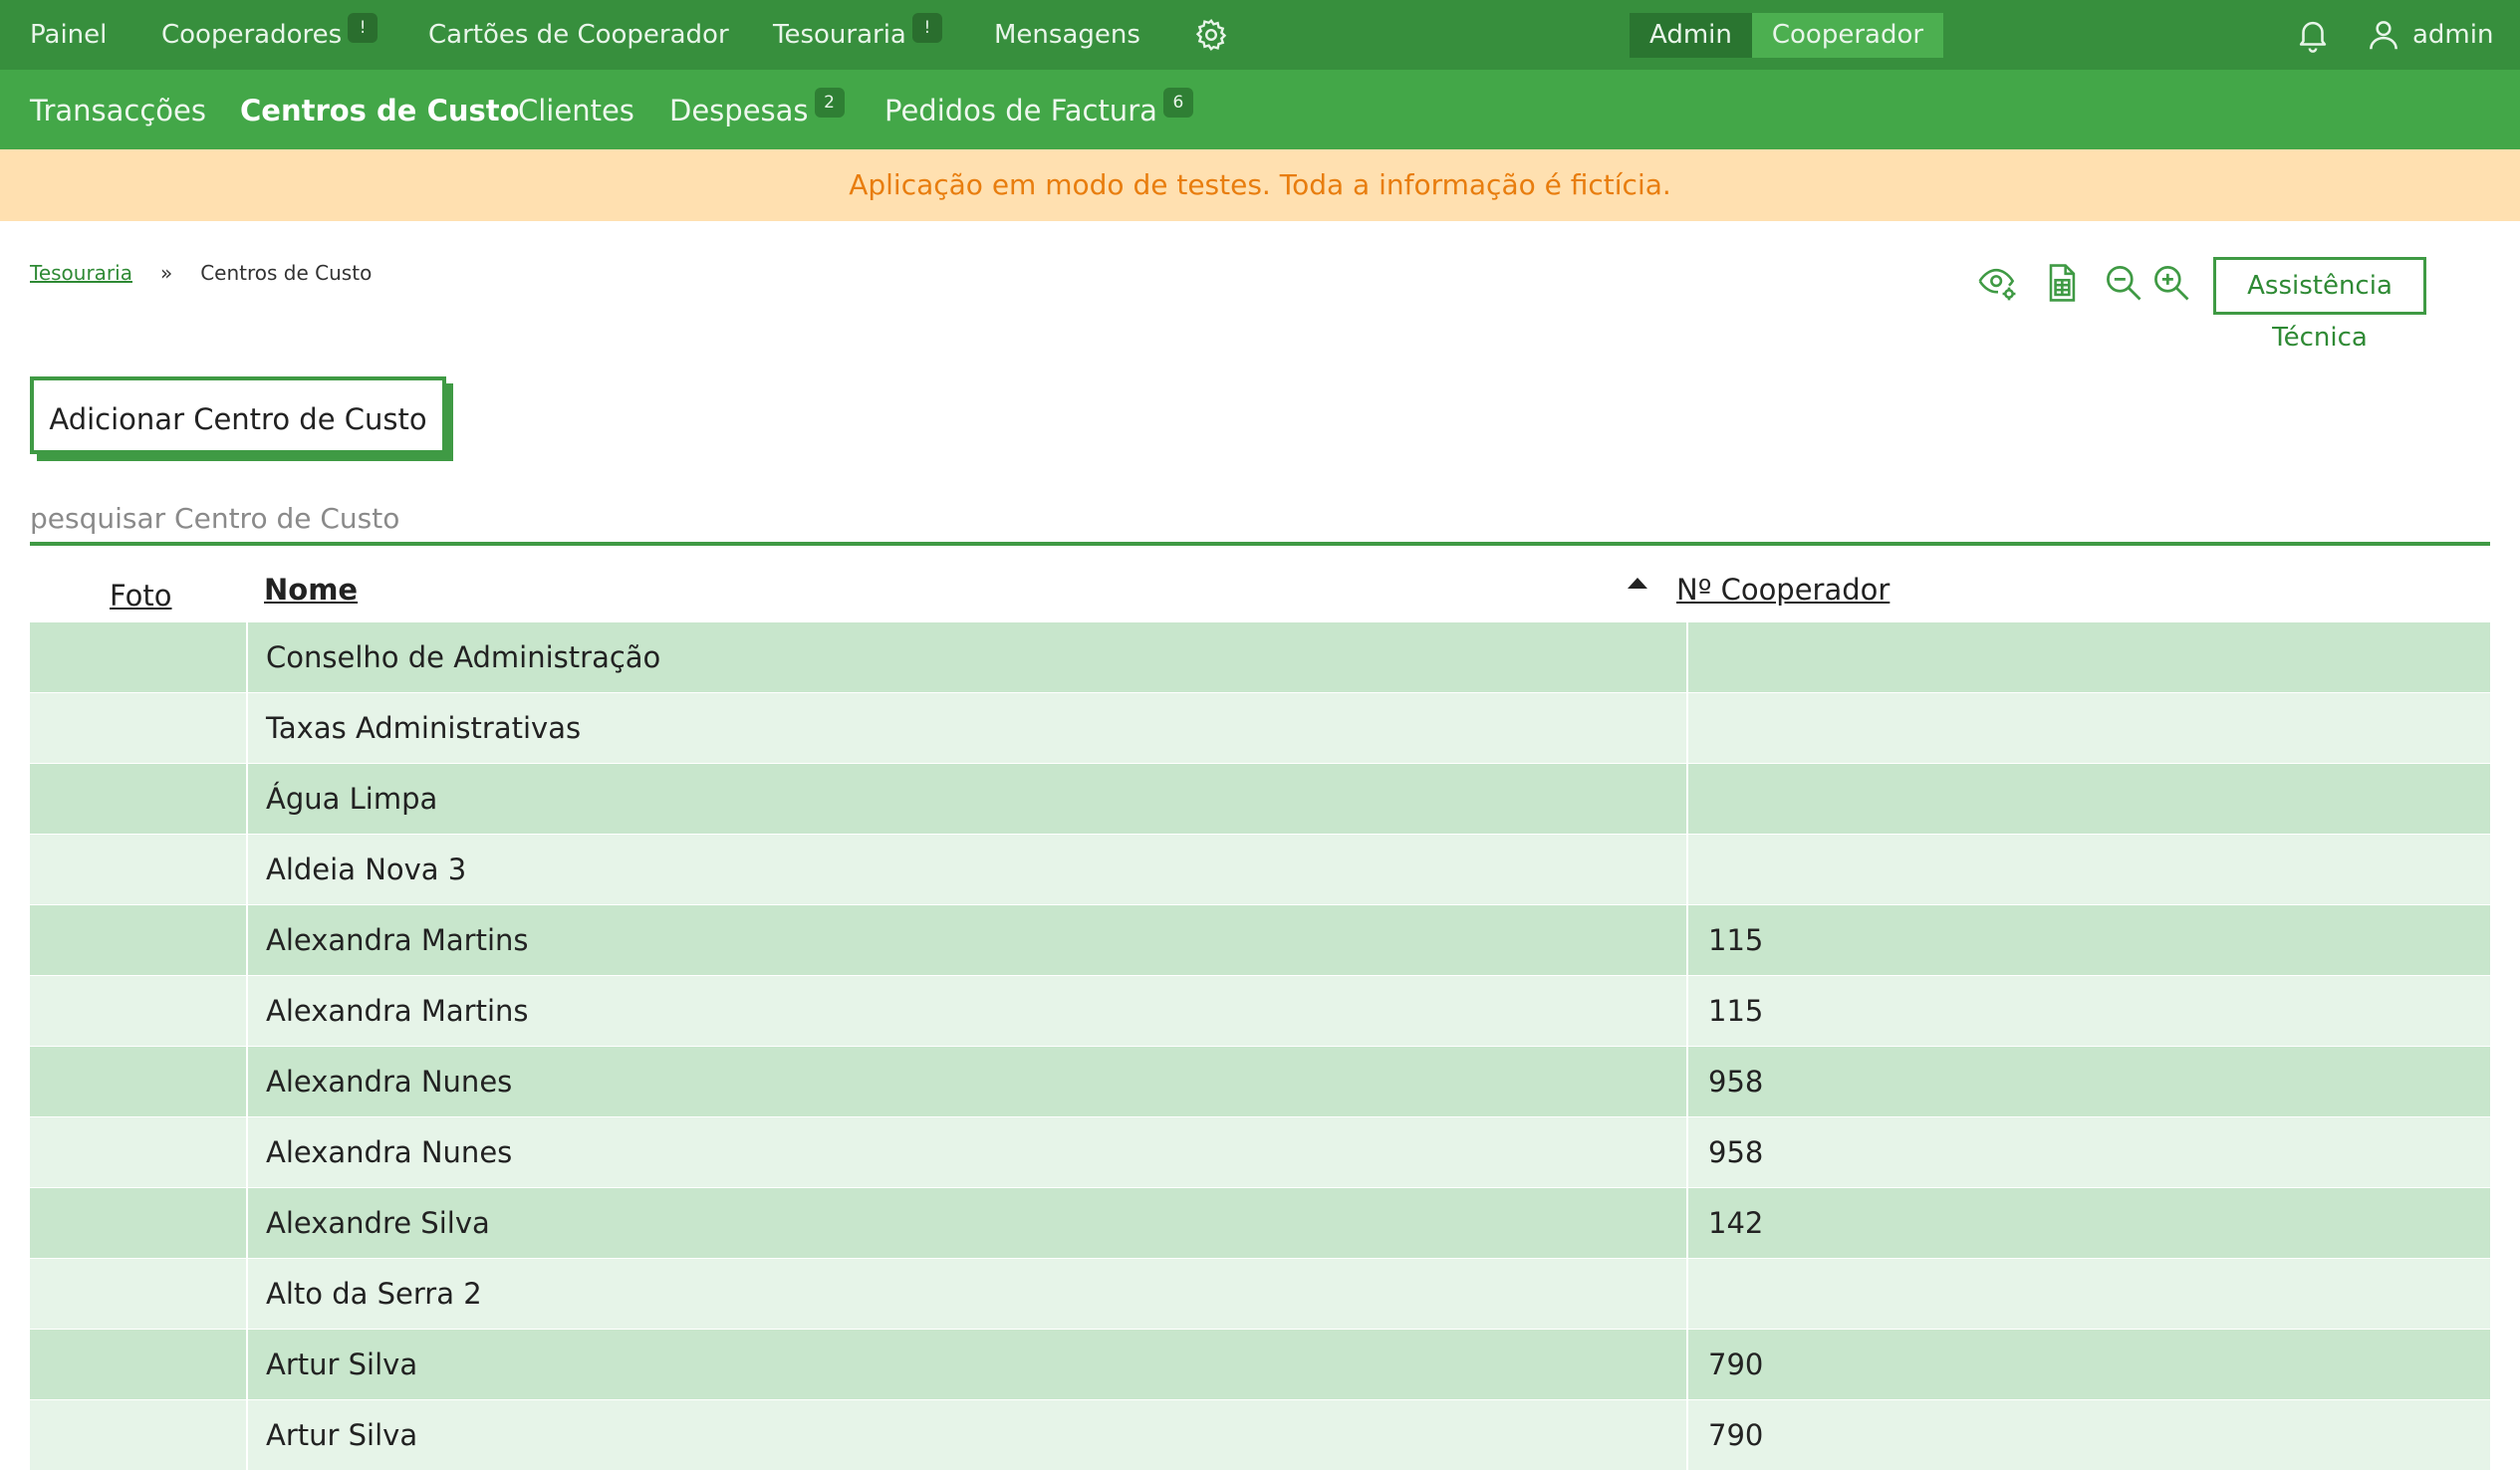 The width and height of the screenshot is (2520, 1471). What do you see at coordinates (968, 728) in the screenshot?
I see `name-cell: Taxas Administrativas` at bounding box center [968, 728].